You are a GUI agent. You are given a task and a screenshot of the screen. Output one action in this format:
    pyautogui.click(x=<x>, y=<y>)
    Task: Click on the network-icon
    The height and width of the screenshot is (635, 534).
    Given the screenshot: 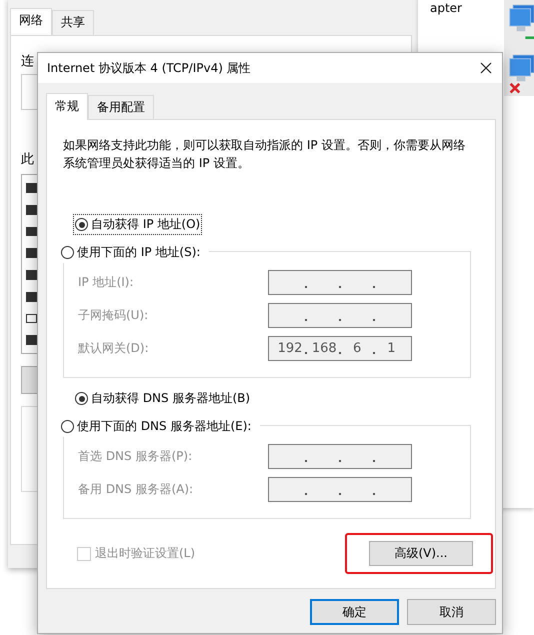 What is the action you would take?
    pyautogui.click(x=521, y=73)
    